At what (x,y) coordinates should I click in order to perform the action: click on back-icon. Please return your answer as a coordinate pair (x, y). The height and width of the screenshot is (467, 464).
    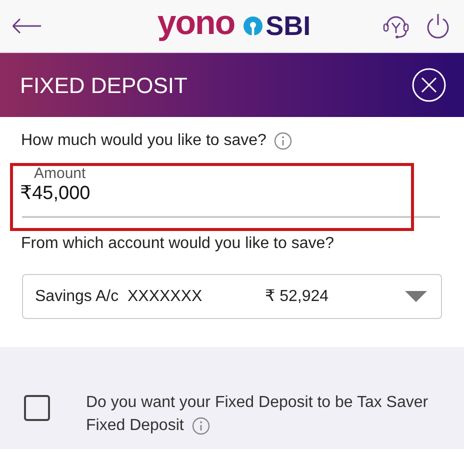
    Looking at the image, I should click on (27, 26).